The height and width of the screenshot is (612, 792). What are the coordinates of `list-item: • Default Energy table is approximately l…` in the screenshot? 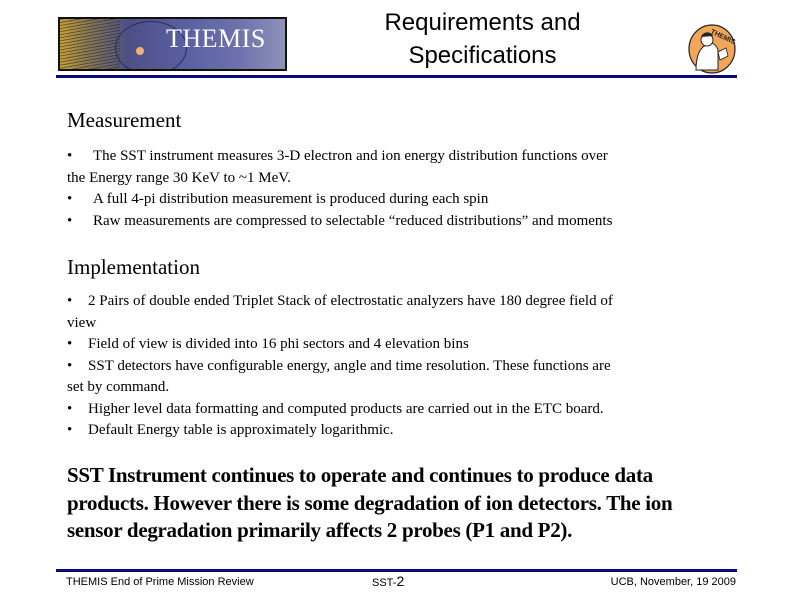 It's located at (399, 431).